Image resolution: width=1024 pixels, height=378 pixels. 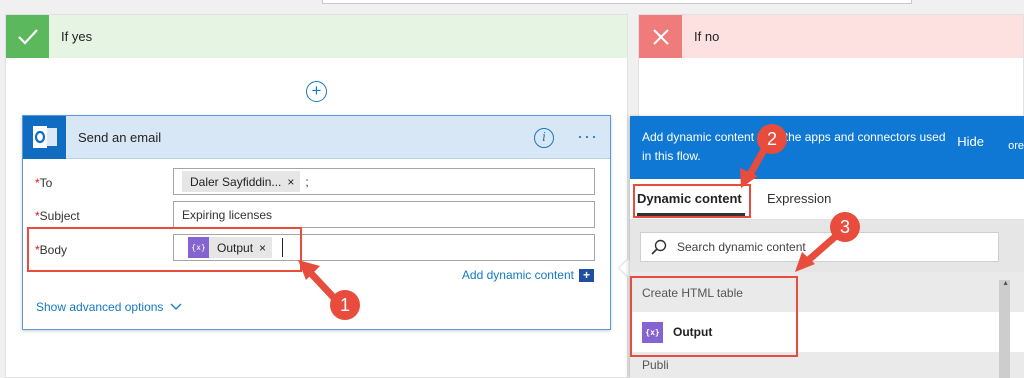 I want to click on callout-3: 3, so click(x=845, y=227).